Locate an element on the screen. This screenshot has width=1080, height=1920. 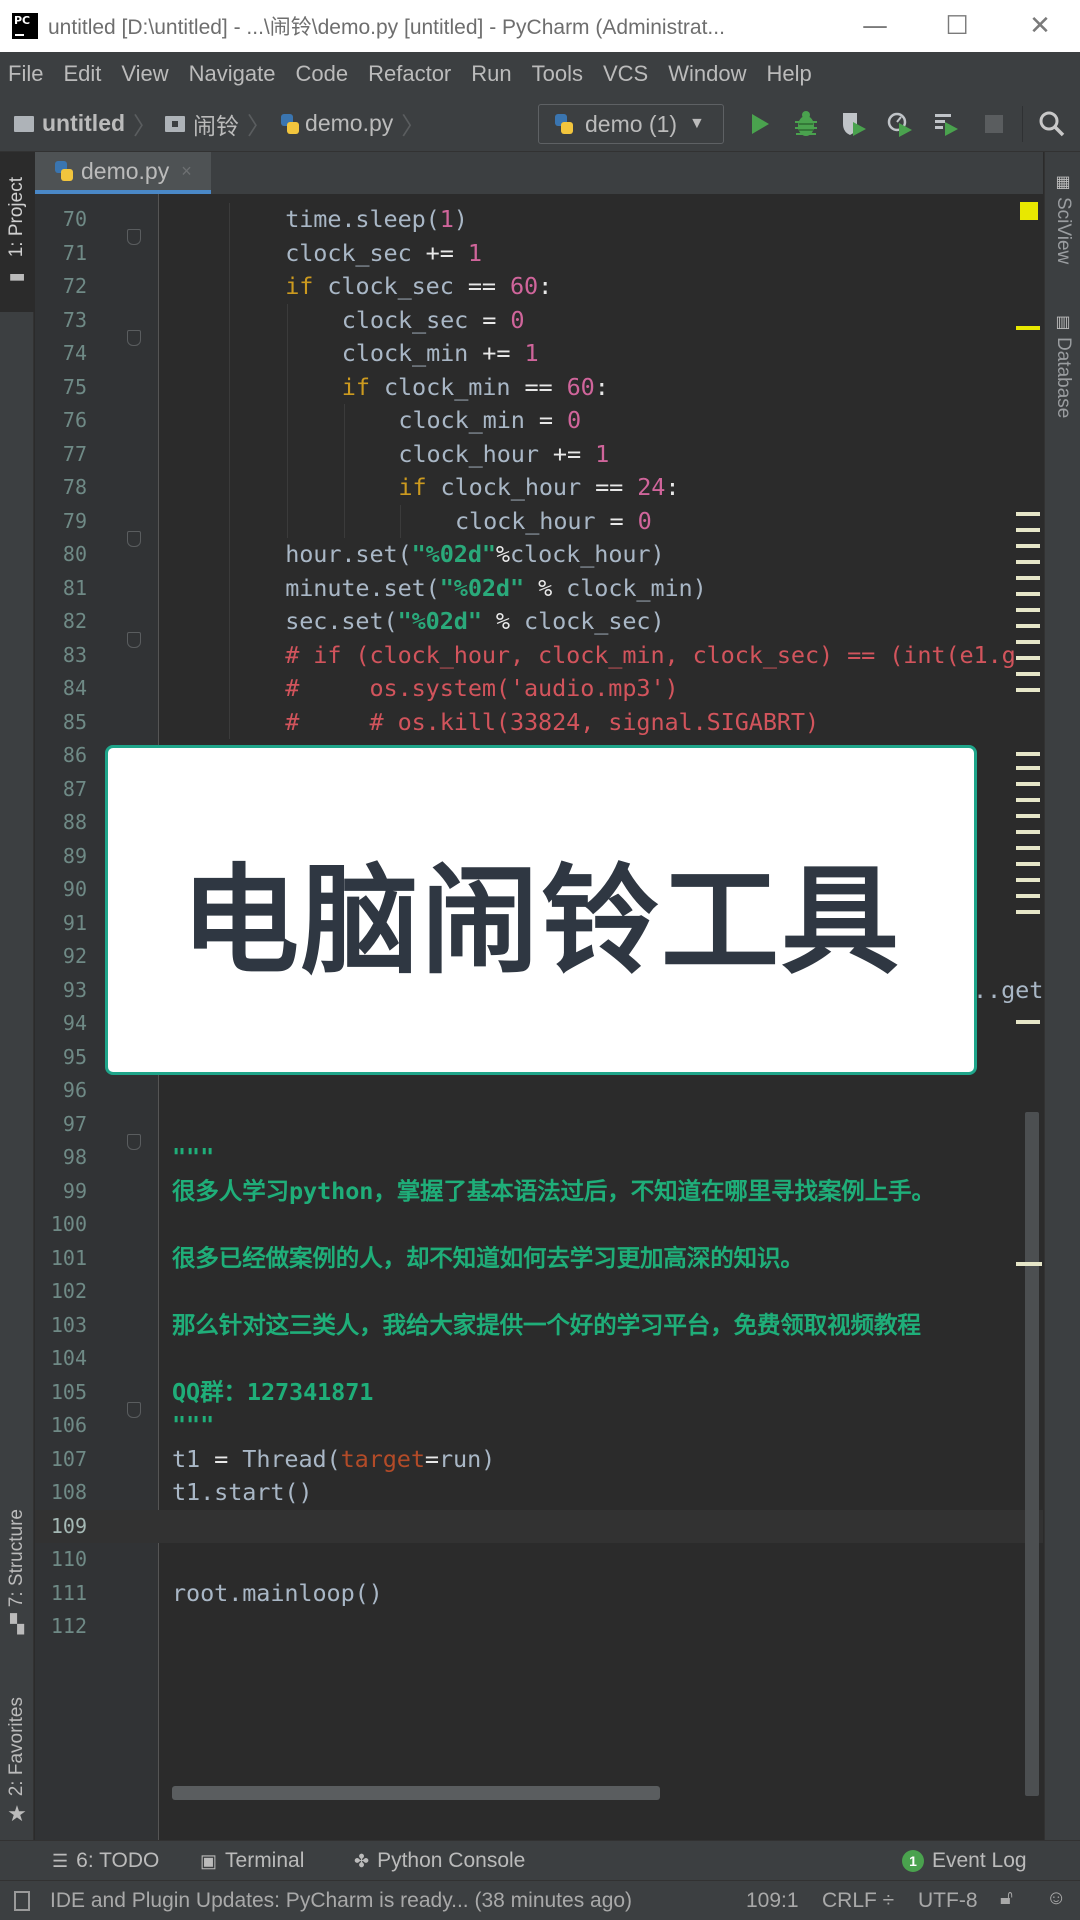
code-line: 106 """ is located at coordinates (539, 1426).